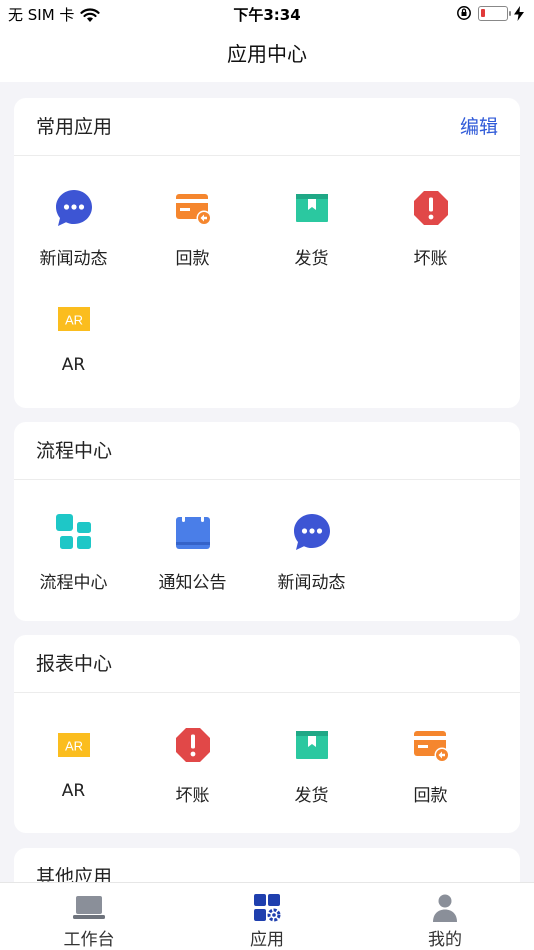 This screenshot has width=534, height=950. Describe the element at coordinates (74, 451) in the screenshot. I see `section-title: 流程中心` at that location.